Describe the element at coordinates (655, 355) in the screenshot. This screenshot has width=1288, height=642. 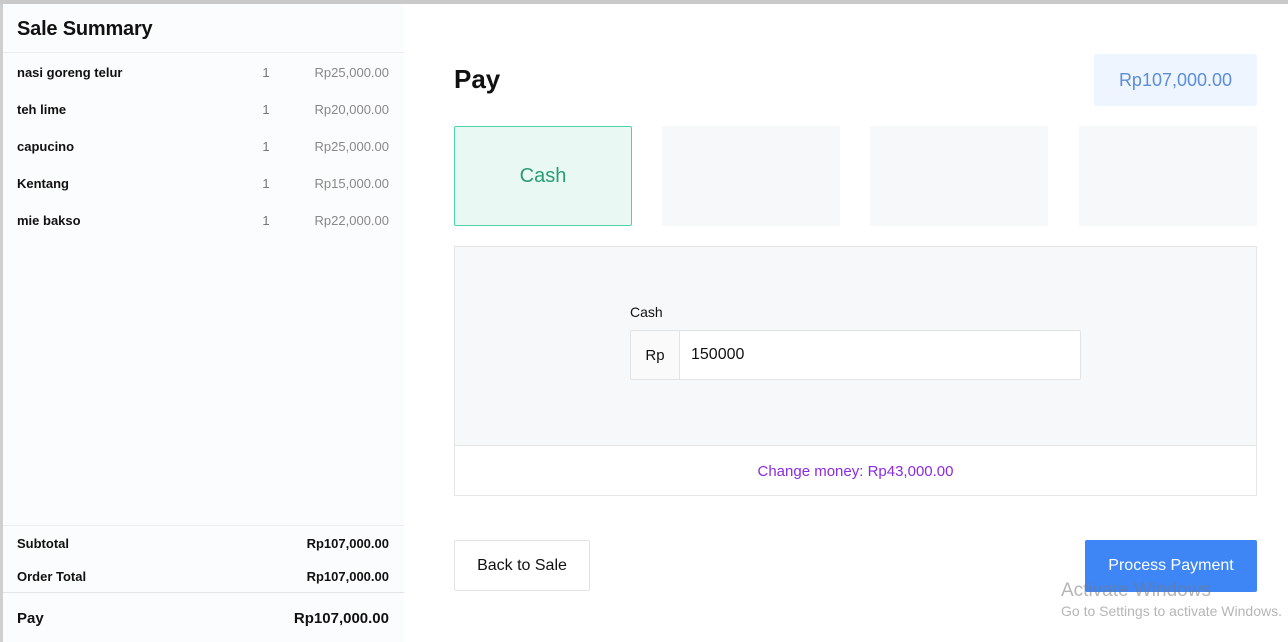
I see `currency-prefix: Rp` at that location.